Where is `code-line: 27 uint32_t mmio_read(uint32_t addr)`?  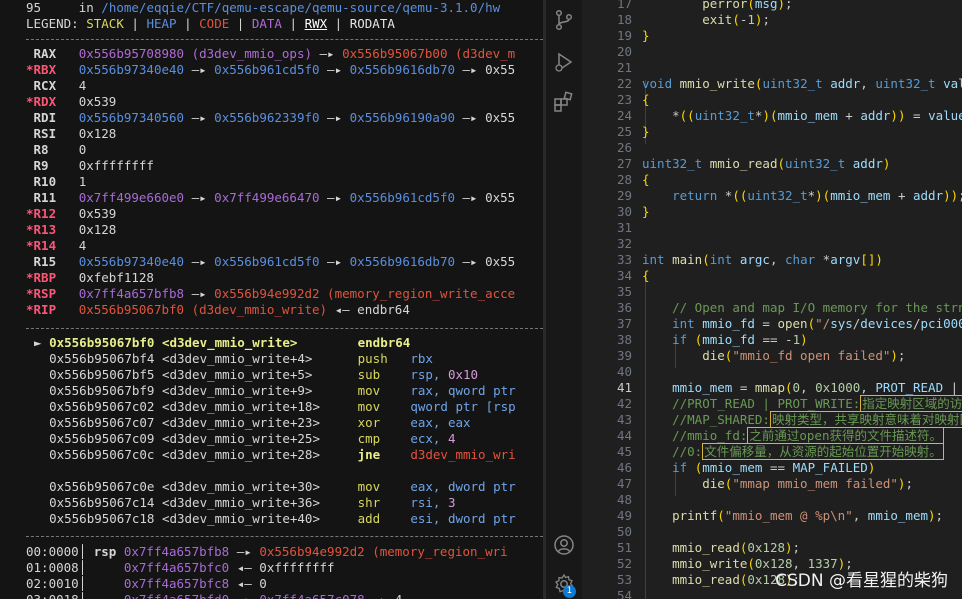 code-line: 27 uint32_t mmio_read(uint32_t addr) is located at coordinates (772, 164).